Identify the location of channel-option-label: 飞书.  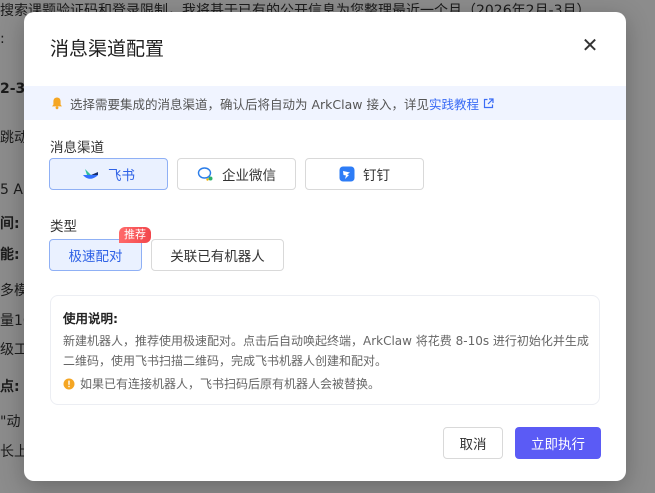
(121, 176).